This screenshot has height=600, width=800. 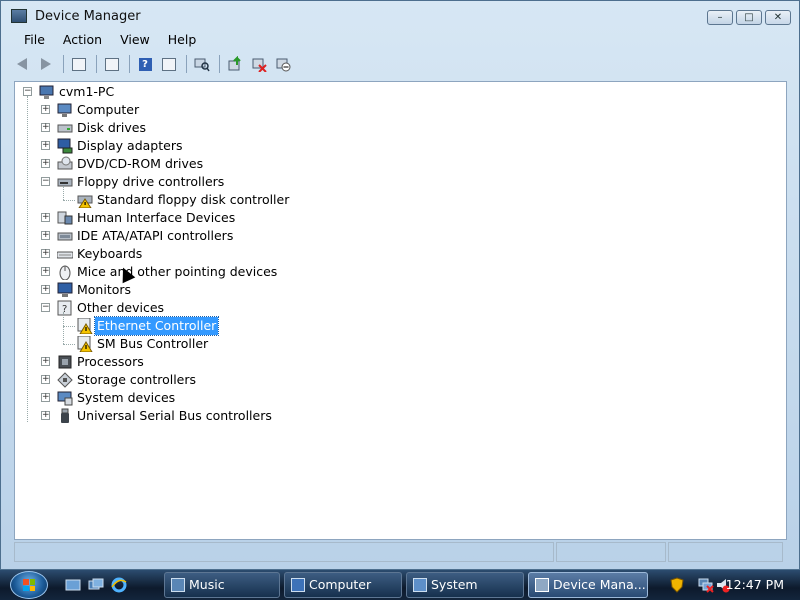 I want to click on menu-bar: File Action View Help, so click(x=110, y=40).